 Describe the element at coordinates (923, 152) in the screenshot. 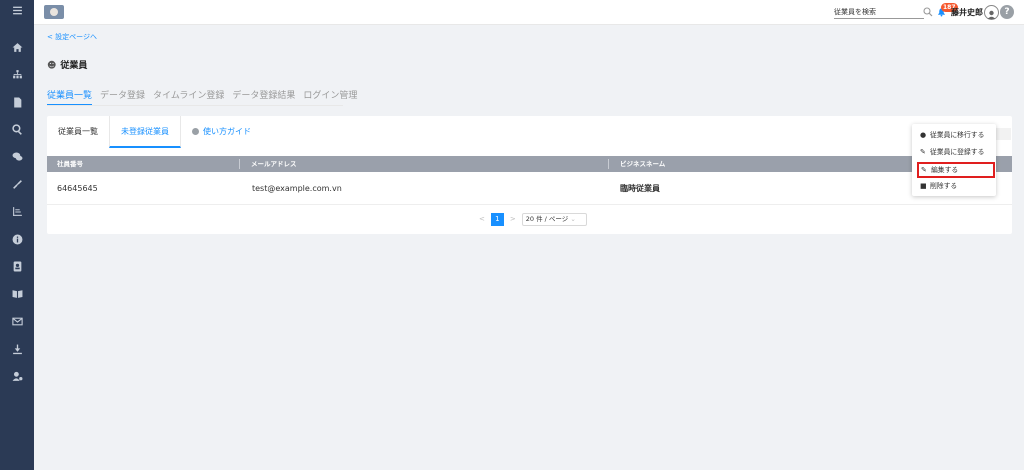

I see `pencil-icon: ✎` at that location.